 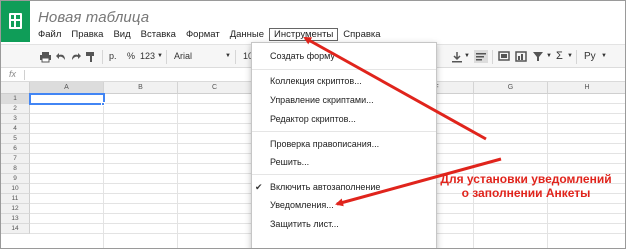 I want to click on annotation-line-2: о заполнении Анкеты, so click(x=526, y=193).